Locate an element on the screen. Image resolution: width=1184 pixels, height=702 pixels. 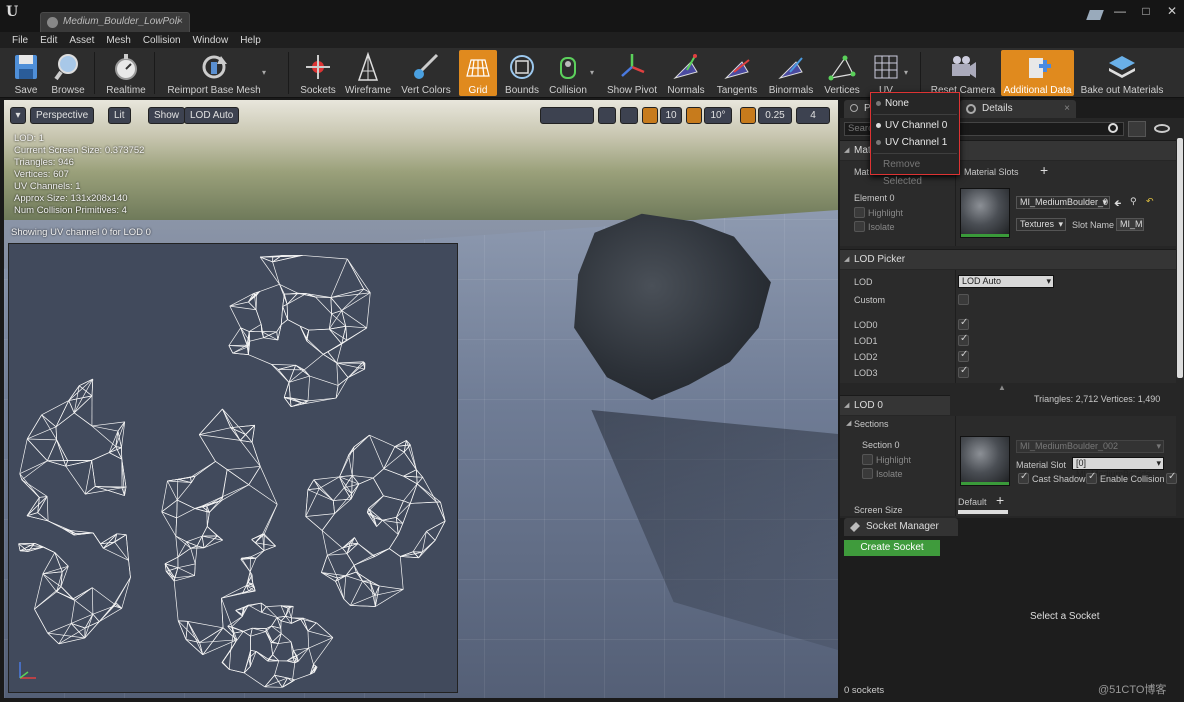
uv-dropdown-caret: ▾ is located at coordinates (906, 72).